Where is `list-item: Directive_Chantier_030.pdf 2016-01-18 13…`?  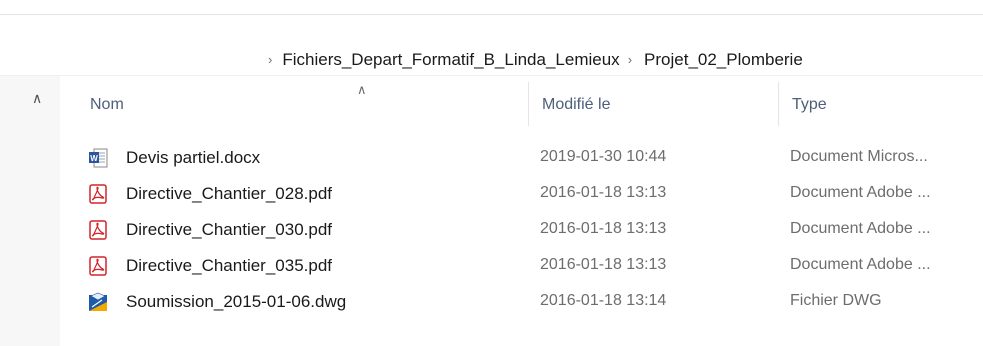
list-item: Directive_Chantier_030.pdf 2016-01-18 13… is located at coordinates (521, 230).